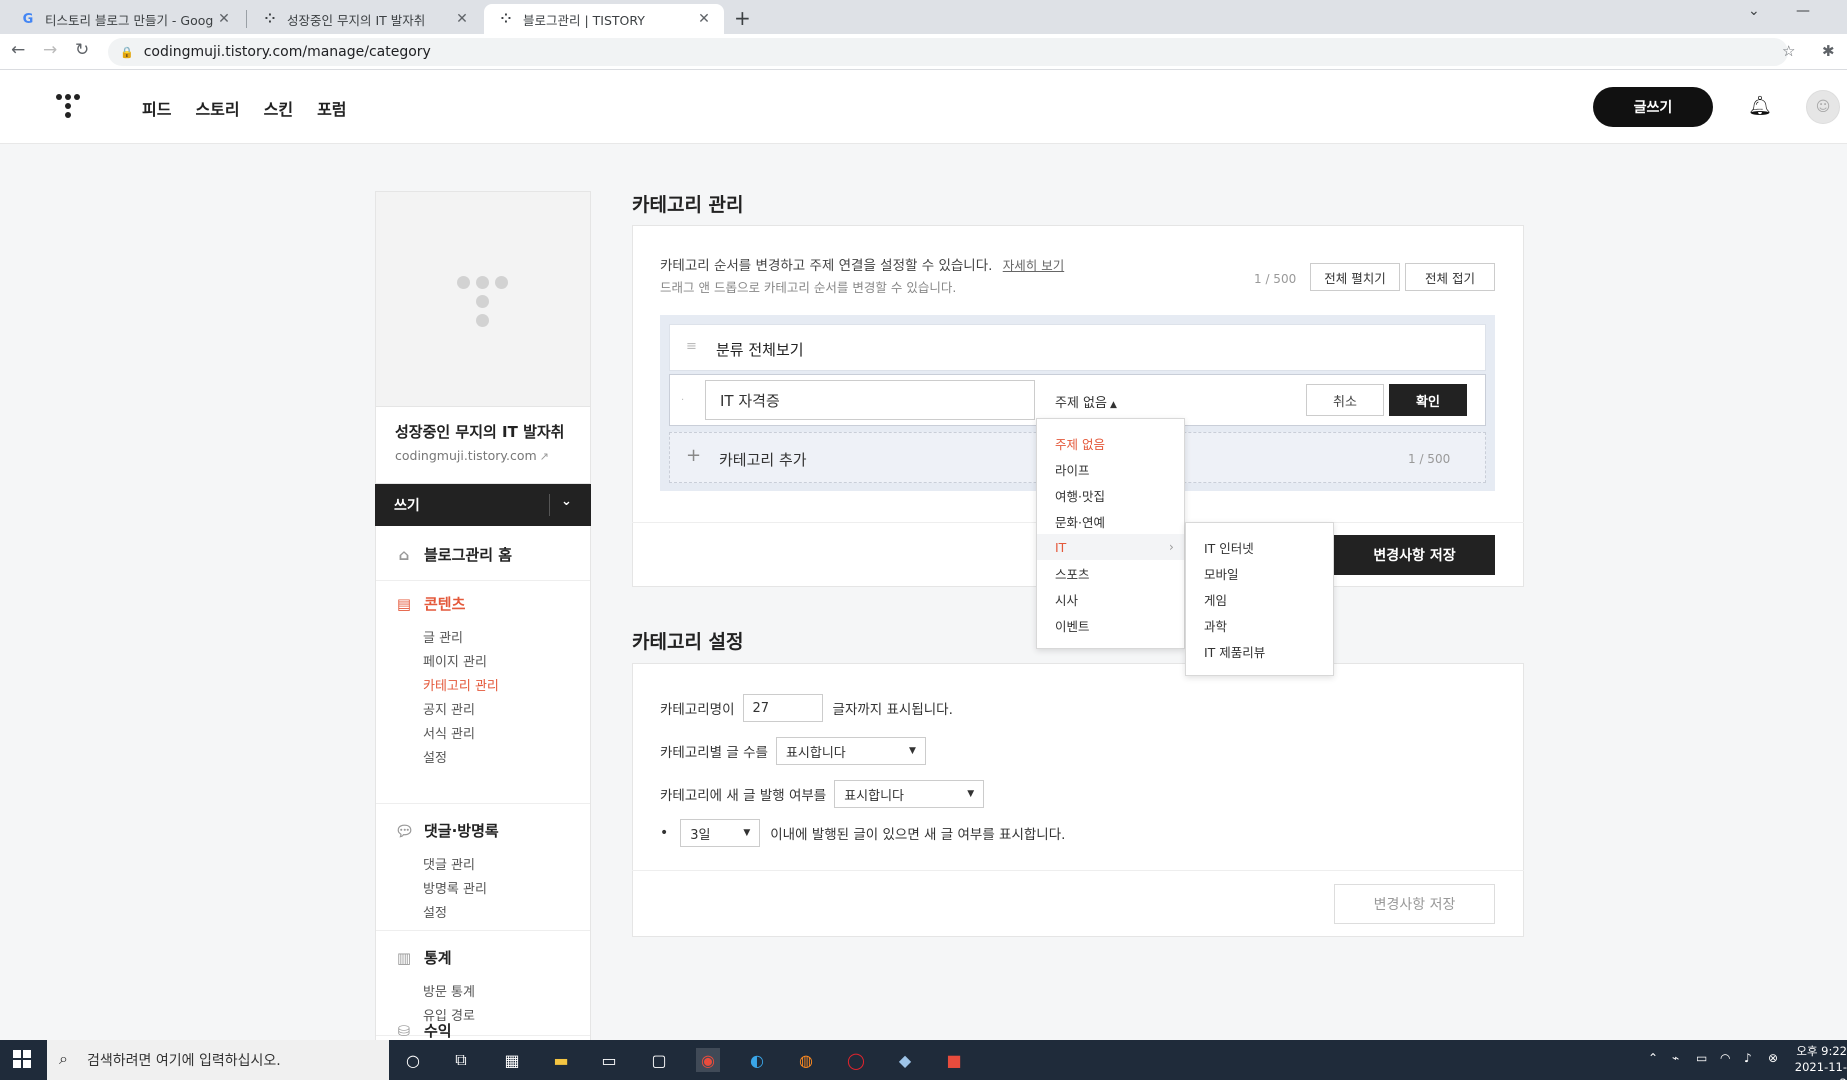 Image resolution: width=1847 pixels, height=1080 pixels. What do you see at coordinates (438, 1031) in the screenshot?
I see `sidebar-item-label: 수익` at bounding box center [438, 1031].